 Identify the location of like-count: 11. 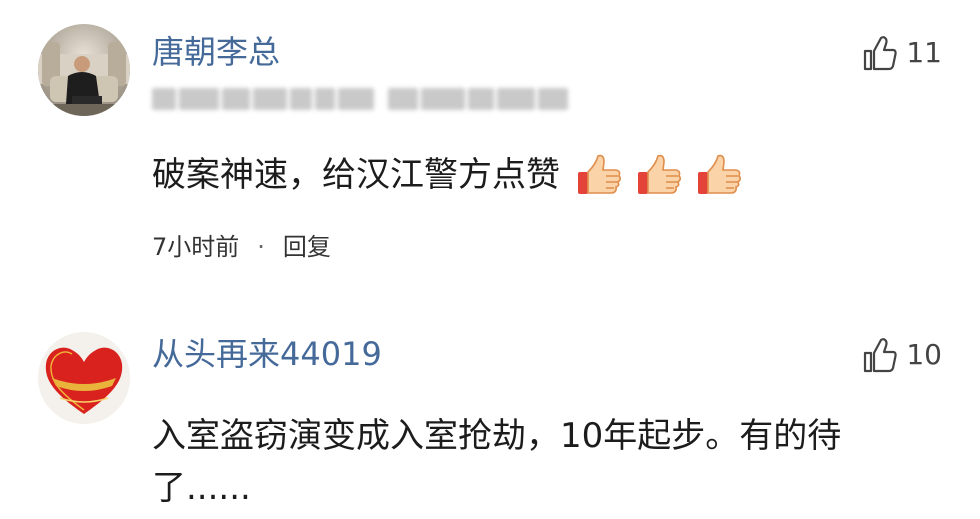
(924, 52).